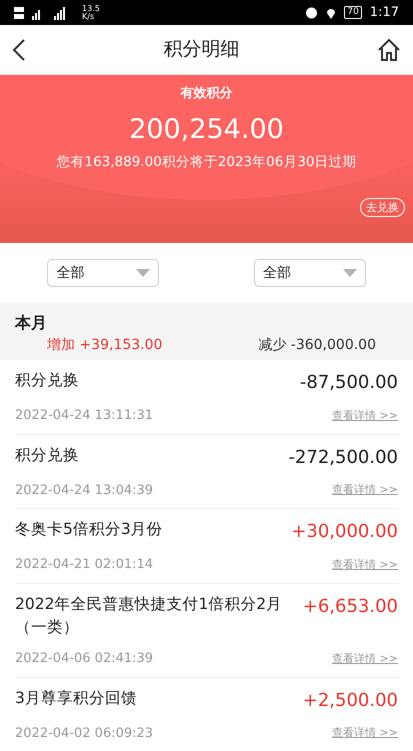  What do you see at coordinates (84, 491) in the screenshot?
I see `transaction-time: 2022-04-24 13:04:39` at bounding box center [84, 491].